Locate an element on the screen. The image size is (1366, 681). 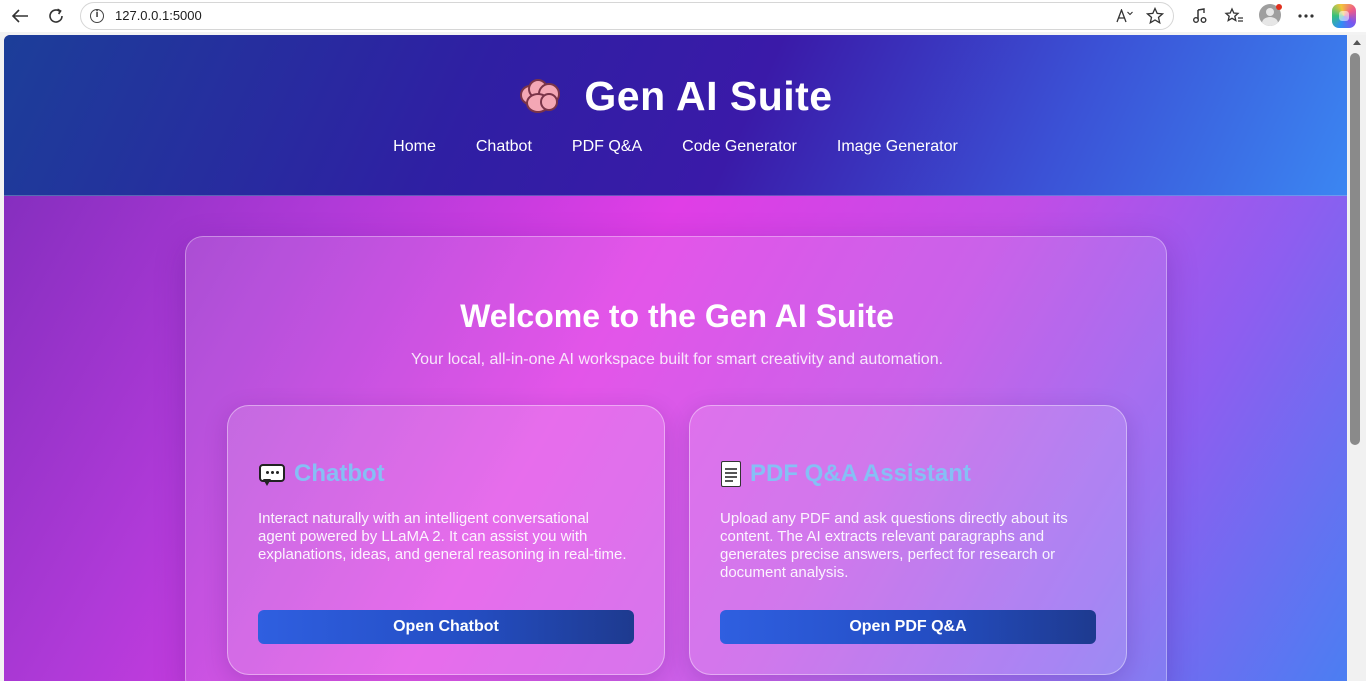
refresh-icon is located at coordinates (56, 16).